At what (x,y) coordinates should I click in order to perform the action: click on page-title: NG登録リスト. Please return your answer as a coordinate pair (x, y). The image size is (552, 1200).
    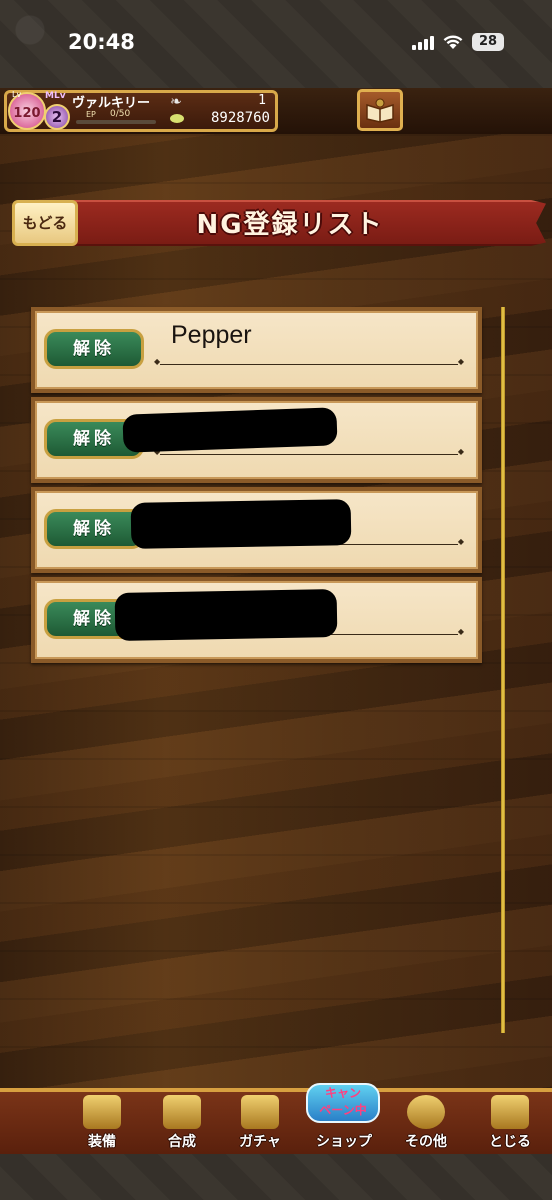
    Looking at the image, I should click on (290, 225).